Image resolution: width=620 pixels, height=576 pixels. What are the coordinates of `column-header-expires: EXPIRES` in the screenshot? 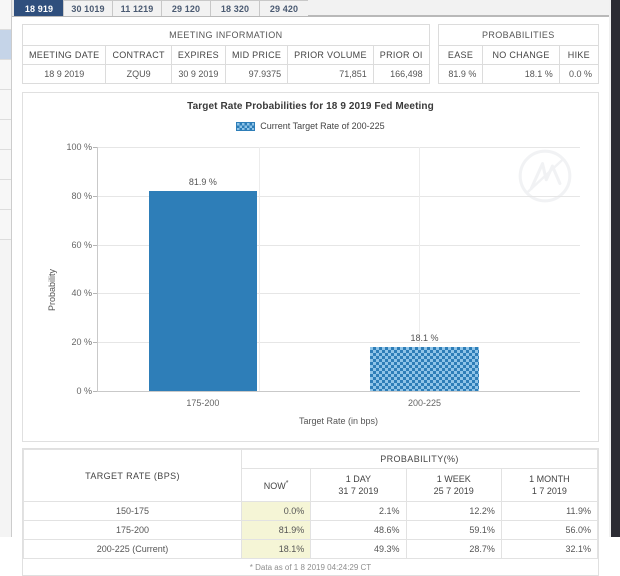 It's located at (198, 55).